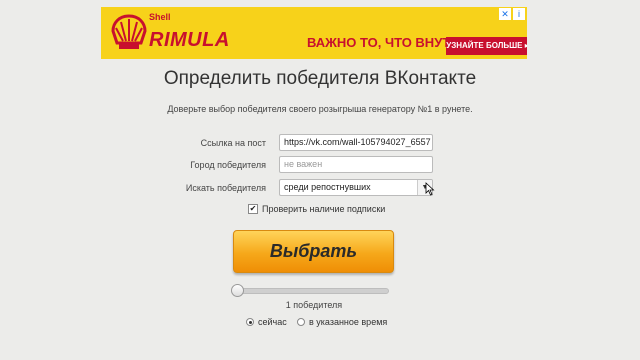 The width and height of the screenshot is (640, 360). What do you see at coordinates (519, 14) in the screenshot?
I see `info-icon: i` at bounding box center [519, 14].